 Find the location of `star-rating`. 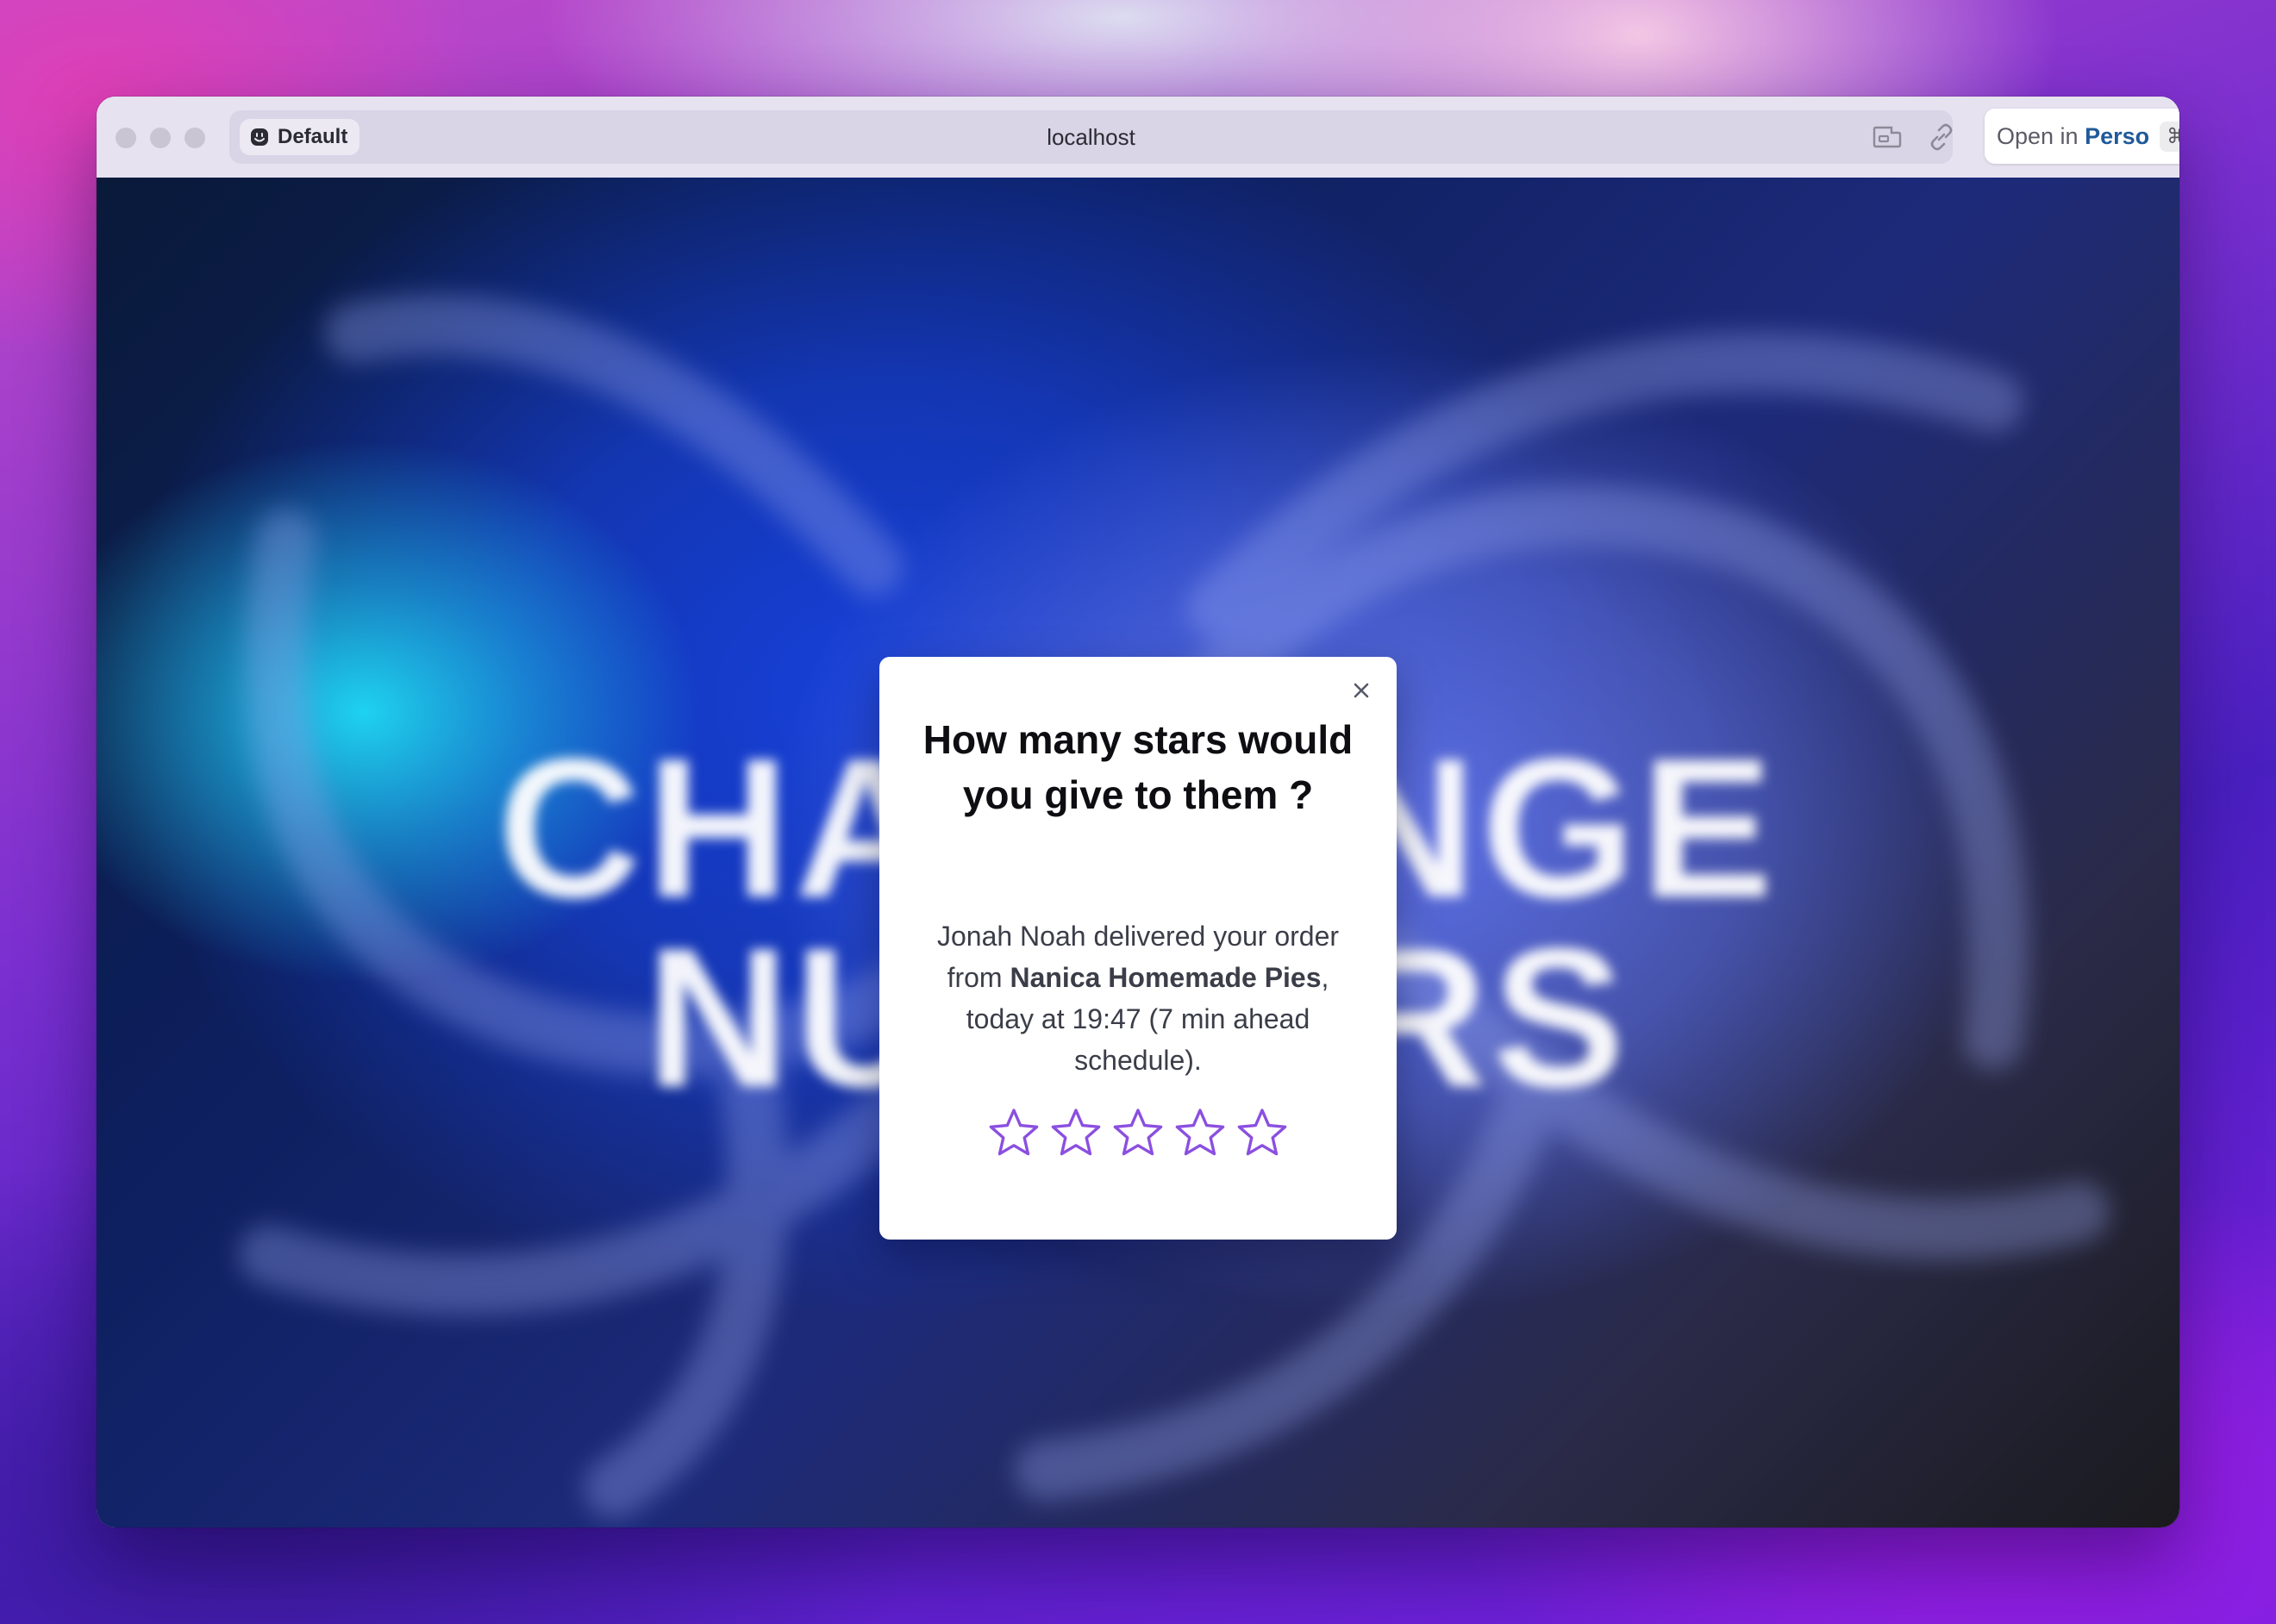

star-rating is located at coordinates (1138, 1133).